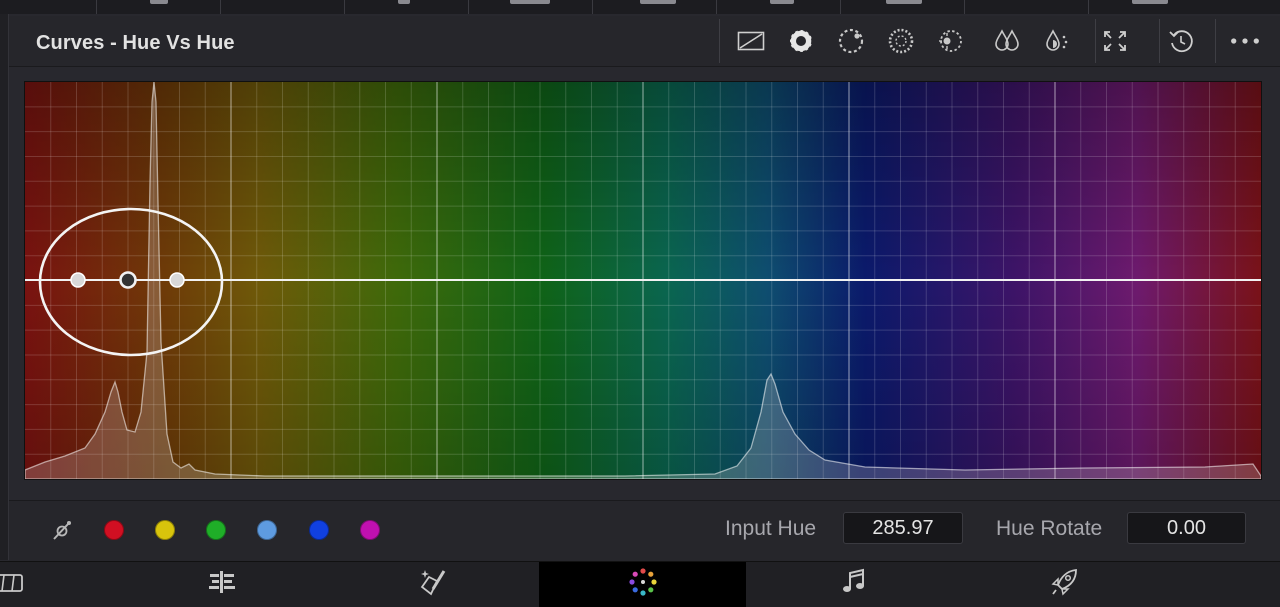 Image resolution: width=1280 pixels, height=607 pixels. I want to click on page-navigation-bar, so click(640, 584).